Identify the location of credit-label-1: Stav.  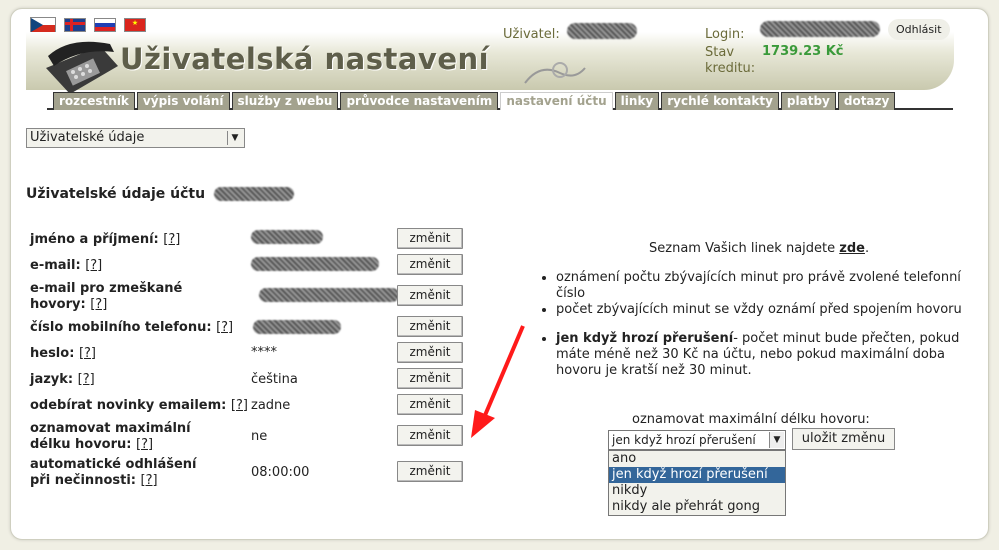
(720, 52).